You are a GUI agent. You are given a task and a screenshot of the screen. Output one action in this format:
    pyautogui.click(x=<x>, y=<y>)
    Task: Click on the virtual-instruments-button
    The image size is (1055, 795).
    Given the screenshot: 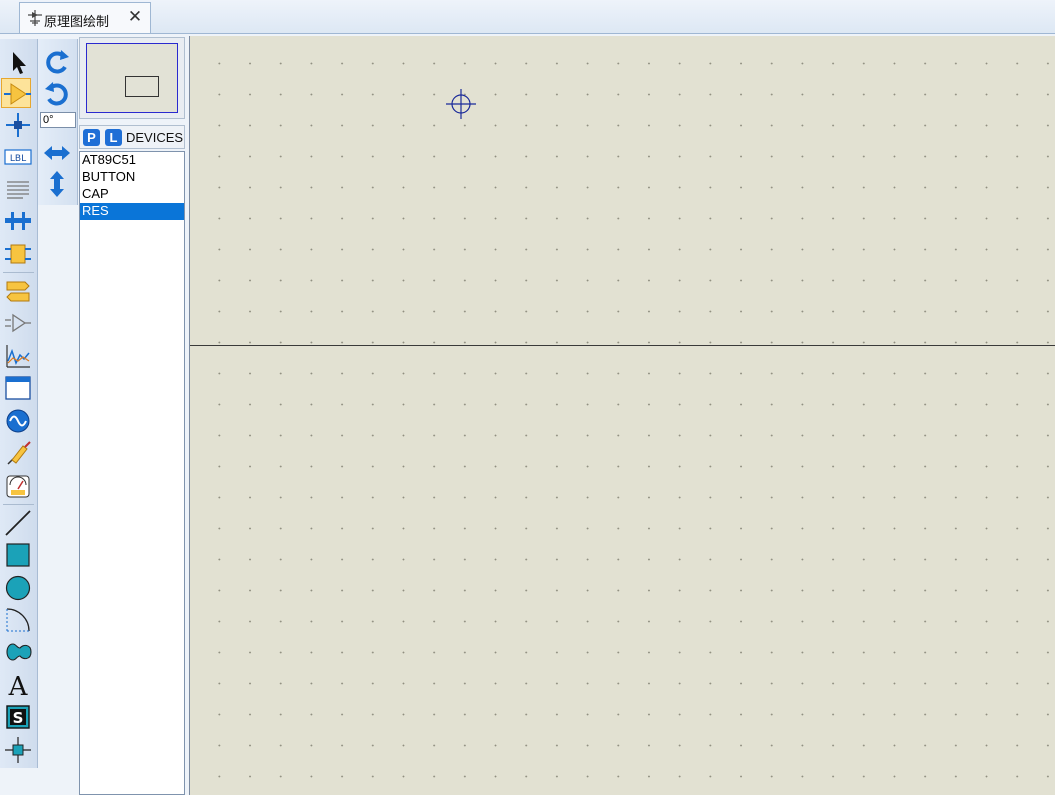 What is the action you would take?
    pyautogui.click(x=18, y=486)
    